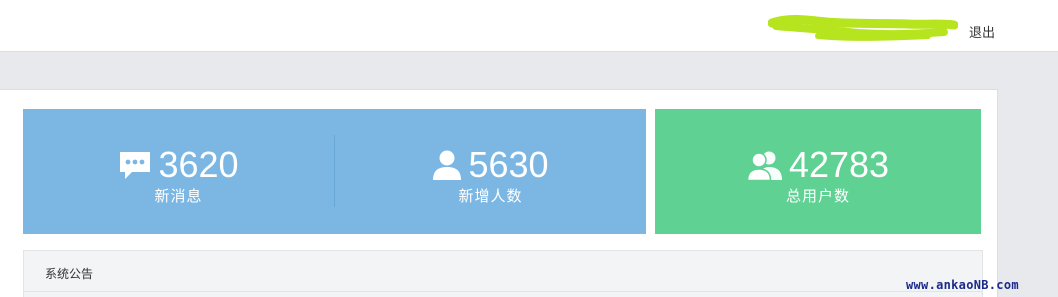 The image size is (1058, 297). What do you see at coordinates (447, 165) in the screenshot?
I see `user-icon` at bounding box center [447, 165].